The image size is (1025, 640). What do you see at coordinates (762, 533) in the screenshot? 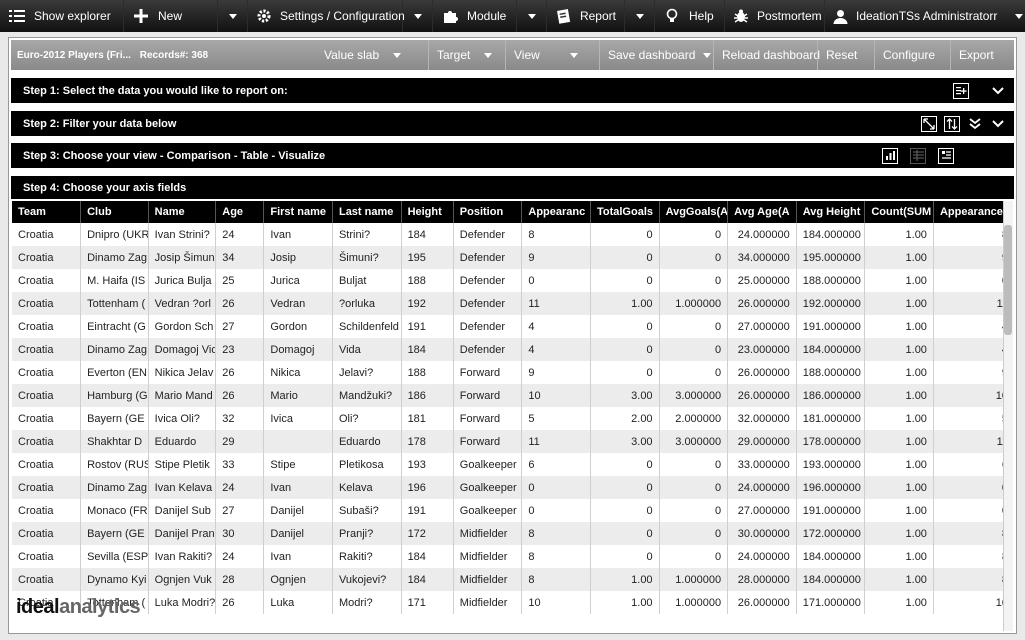
I see `table-cell: 30.000000` at bounding box center [762, 533].